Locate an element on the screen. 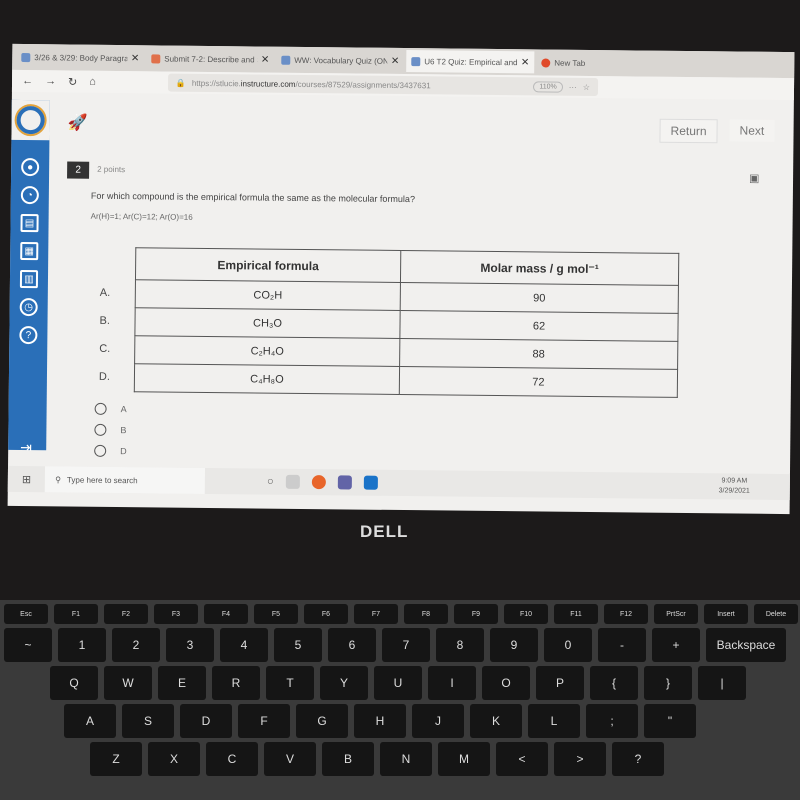  key: 6 is located at coordinates (352, 645).